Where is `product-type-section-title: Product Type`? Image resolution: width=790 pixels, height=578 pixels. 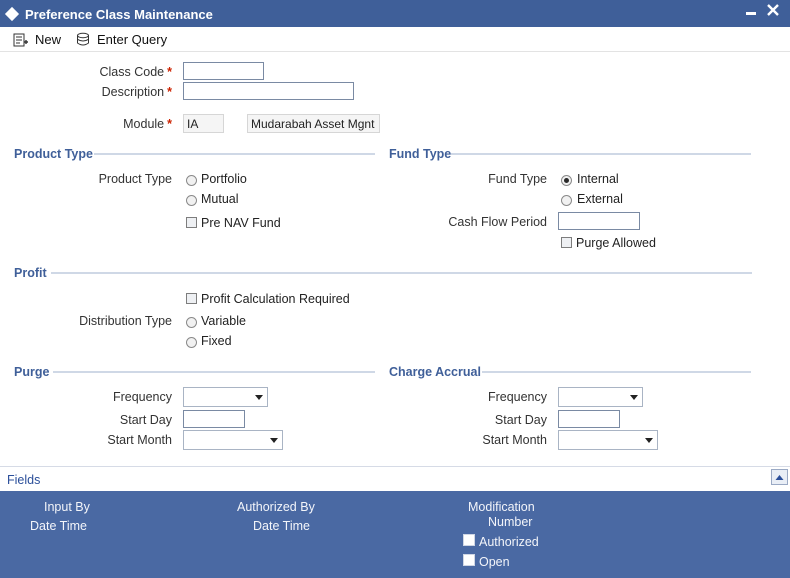
product-type-section-title: Product Type is located at coordinates (53, 154).